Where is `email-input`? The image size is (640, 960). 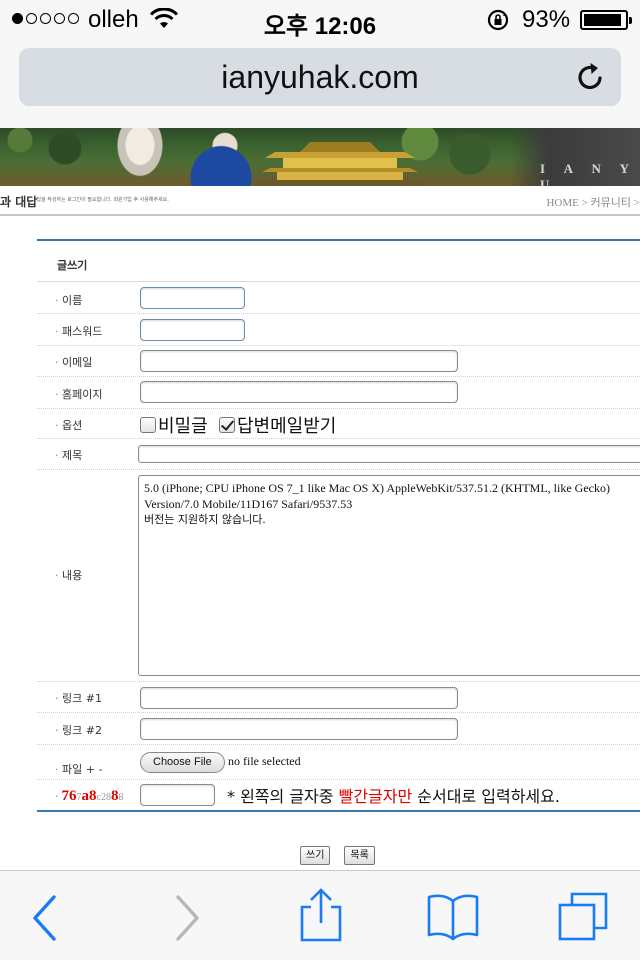 email-input is located at coordinates (299, 361).